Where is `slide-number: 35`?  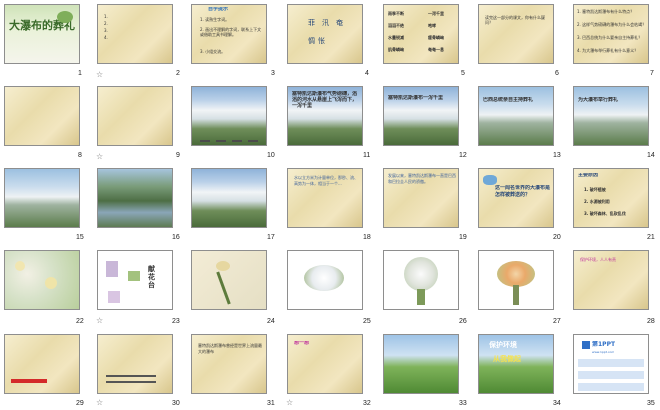
slide-number: 35 is located at coordinates (651, 403).